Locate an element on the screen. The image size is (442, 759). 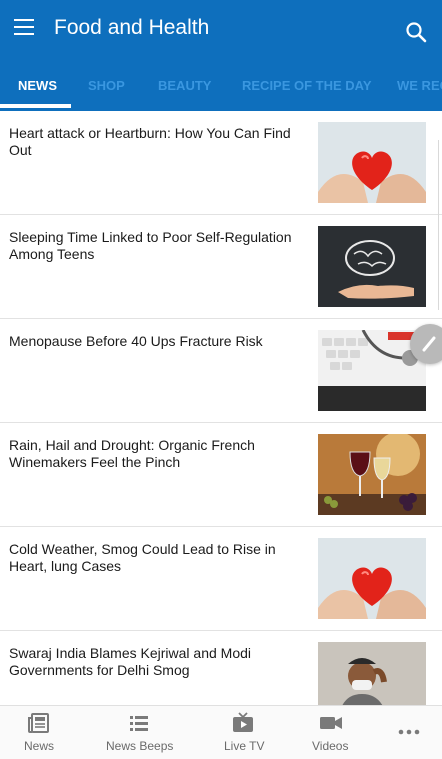
nav-label: News is located at coordinates (39, 746).